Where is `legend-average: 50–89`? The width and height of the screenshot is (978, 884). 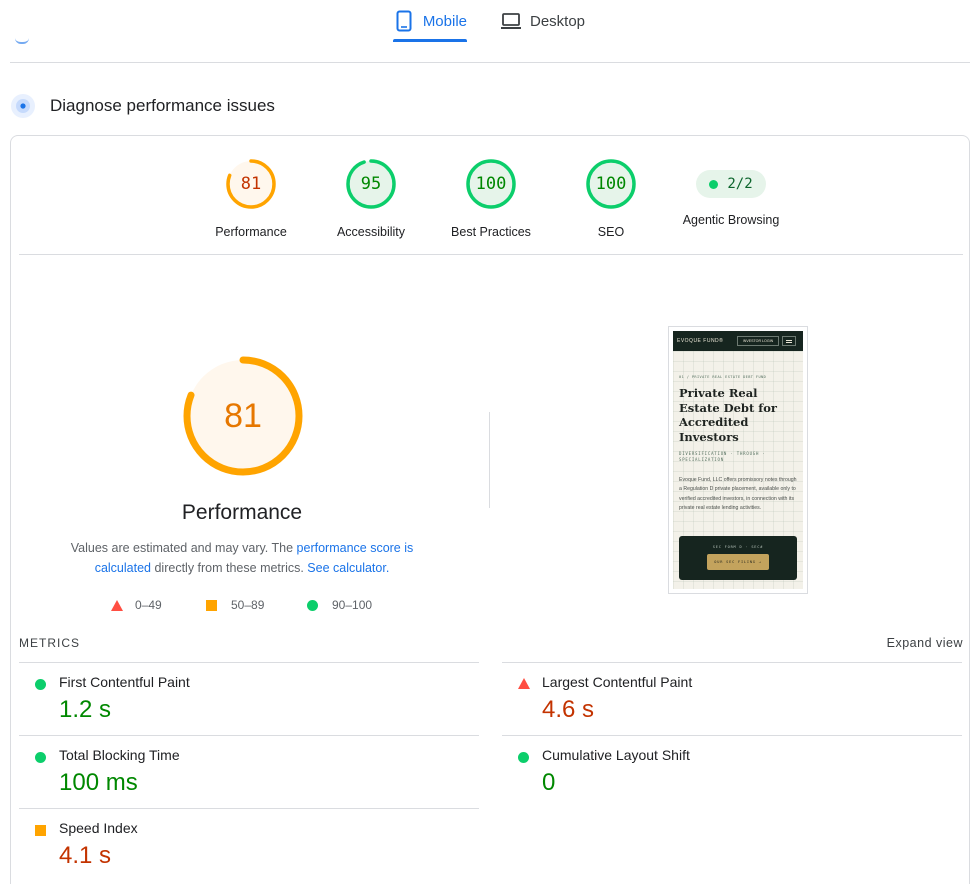 legend-average: 50–89 is located at coordinates (235, 605).